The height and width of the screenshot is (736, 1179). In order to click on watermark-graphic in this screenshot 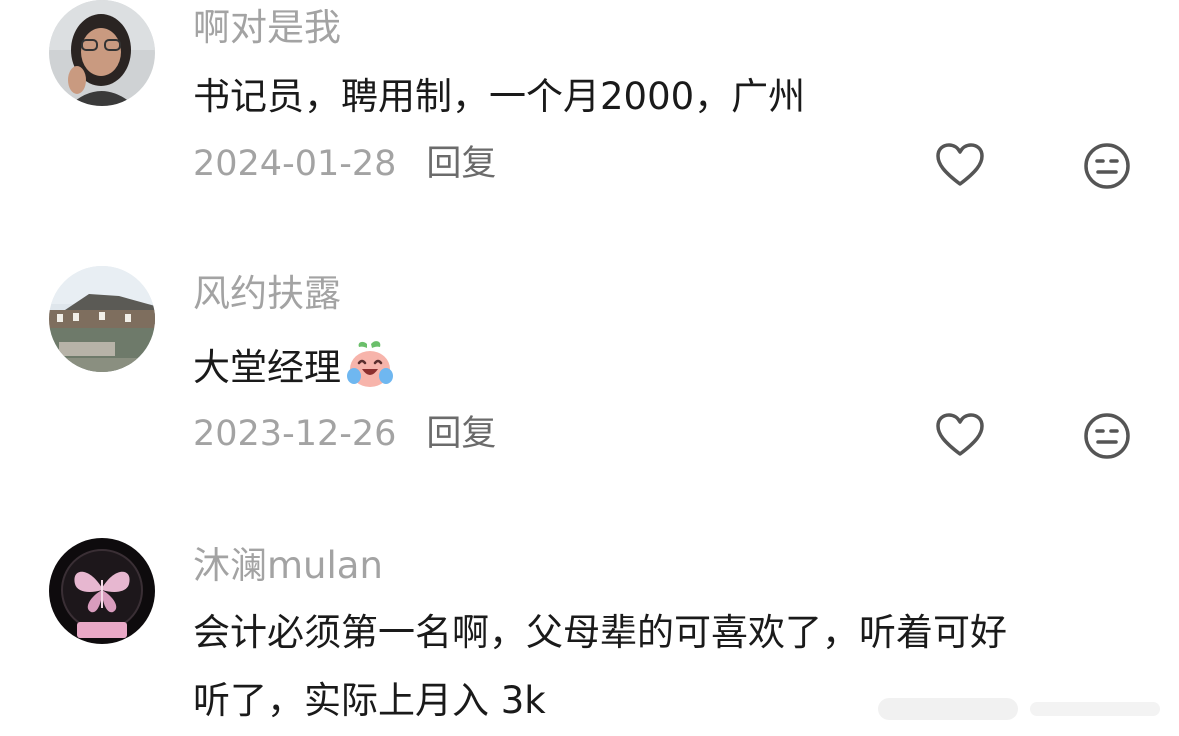, I will do `click(1019, 709)`.